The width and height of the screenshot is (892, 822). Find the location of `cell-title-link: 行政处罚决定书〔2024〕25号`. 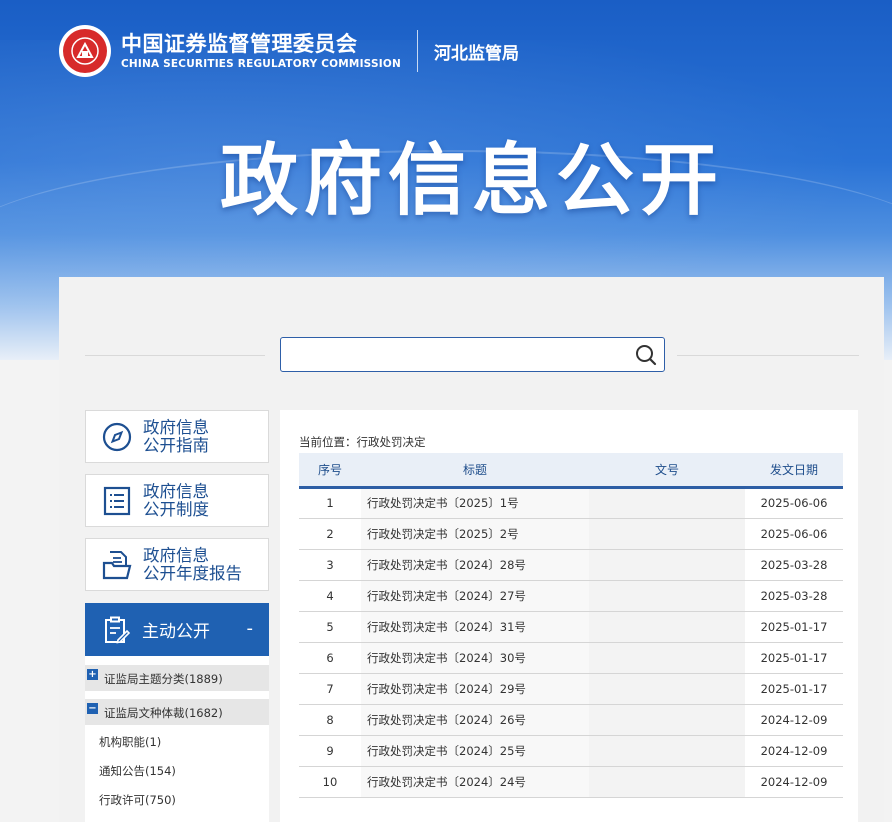

cell-title-link: 行政处罚决定书〔2024〕25号 is located at coordinates (475, 751).